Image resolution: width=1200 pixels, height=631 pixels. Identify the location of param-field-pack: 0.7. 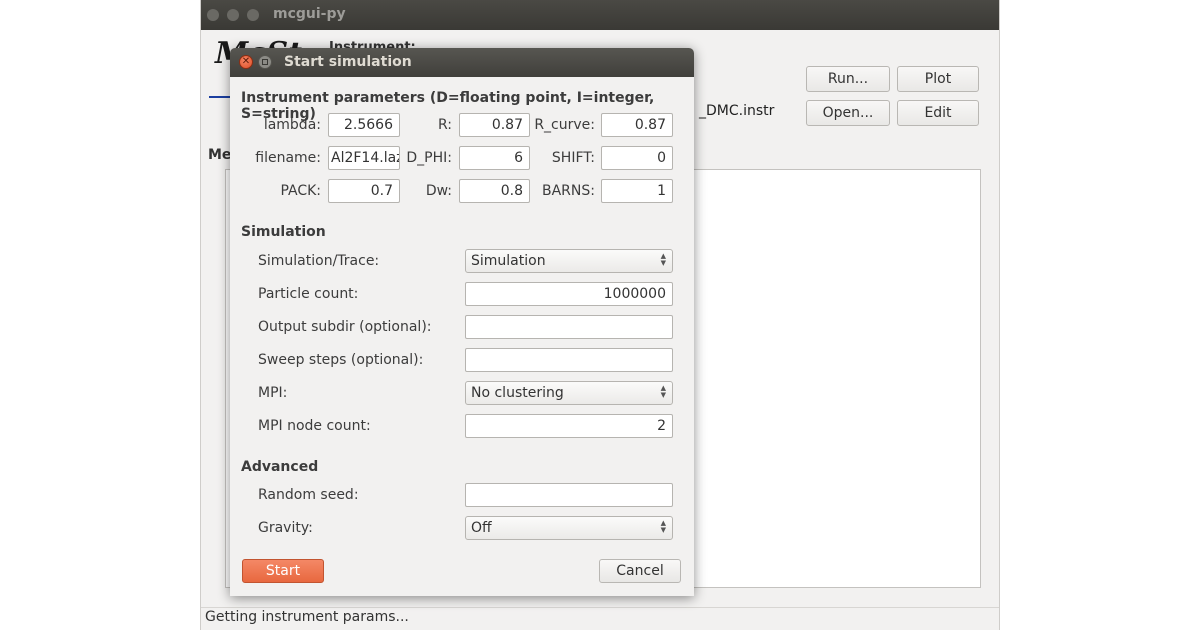
(364, 191).